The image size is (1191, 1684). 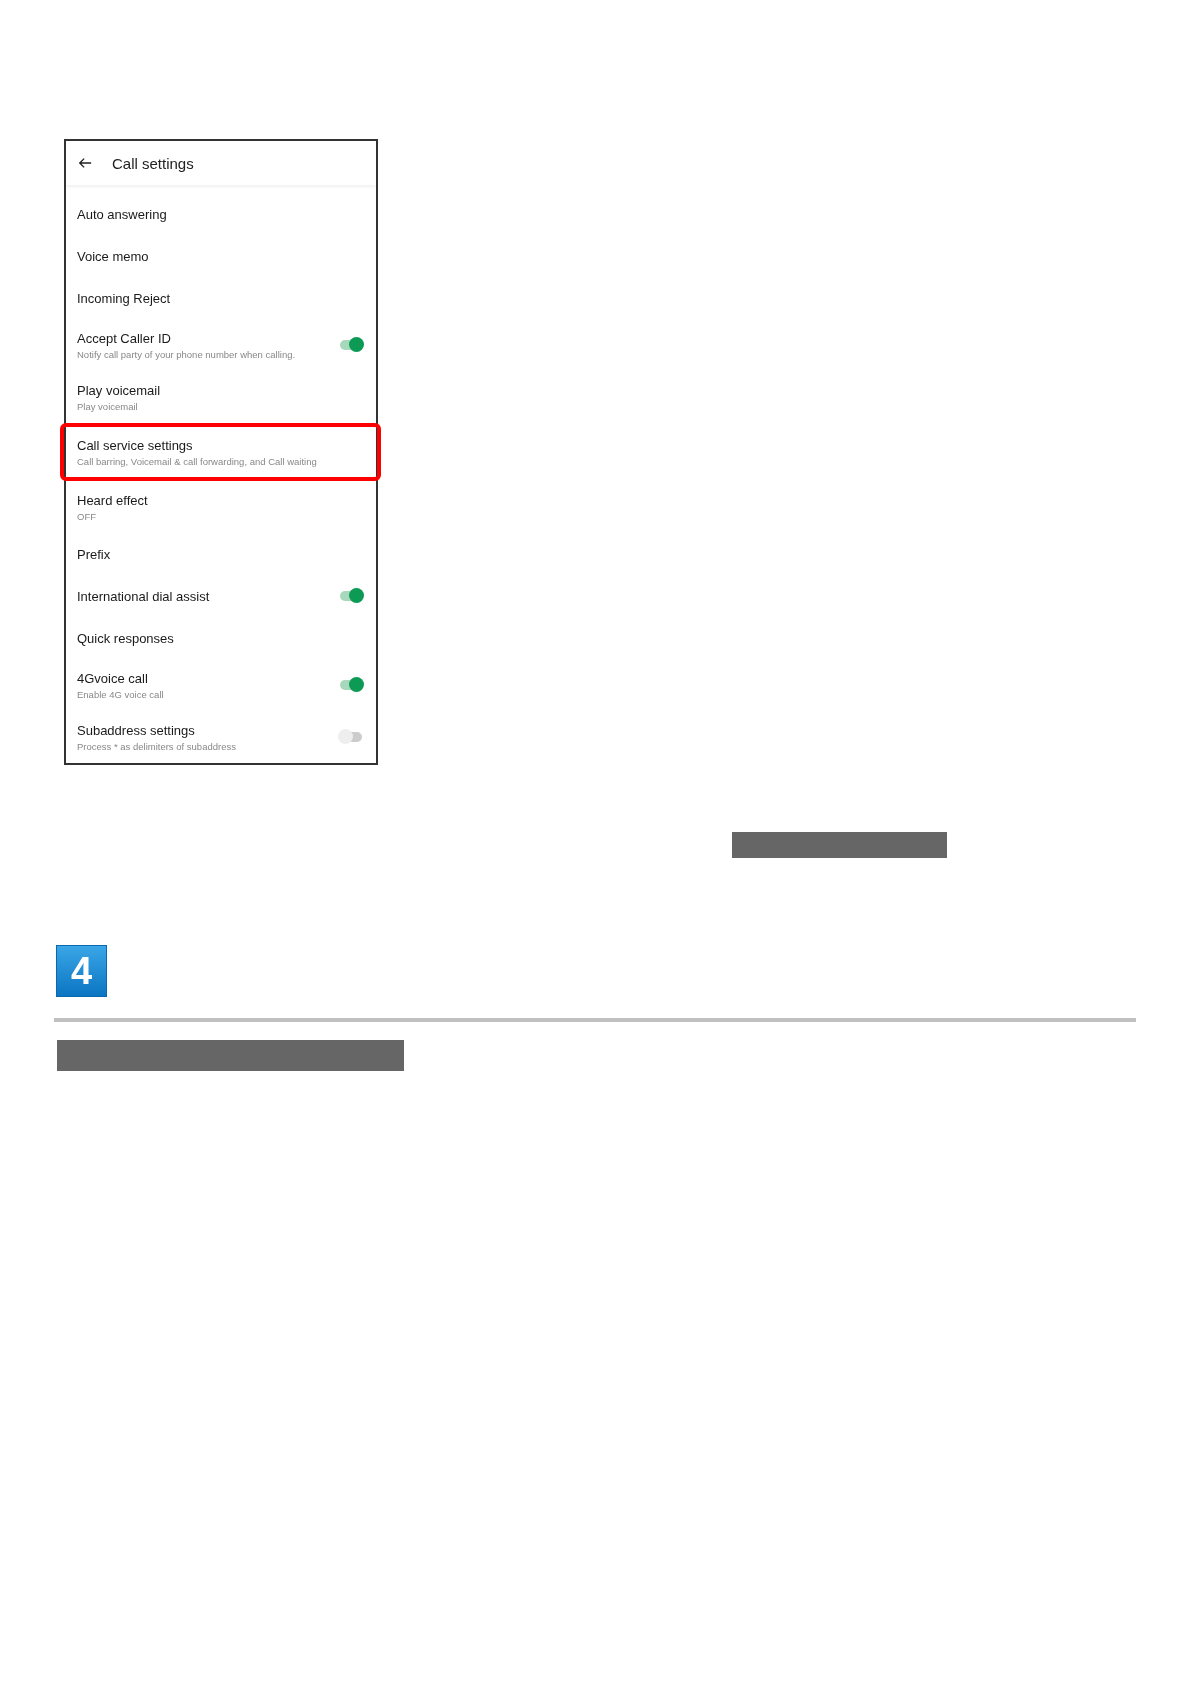 What do you see at coordinates (120, 694) in the screenshot?
I see `setting-summary: Enable 4G voice call` at bounding box center [120, 694].